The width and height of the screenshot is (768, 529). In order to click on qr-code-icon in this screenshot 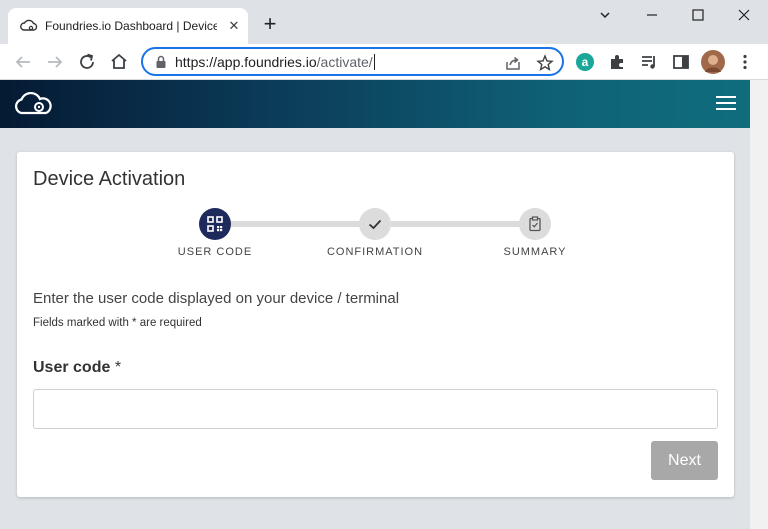, I will do `click(215, 224)`.